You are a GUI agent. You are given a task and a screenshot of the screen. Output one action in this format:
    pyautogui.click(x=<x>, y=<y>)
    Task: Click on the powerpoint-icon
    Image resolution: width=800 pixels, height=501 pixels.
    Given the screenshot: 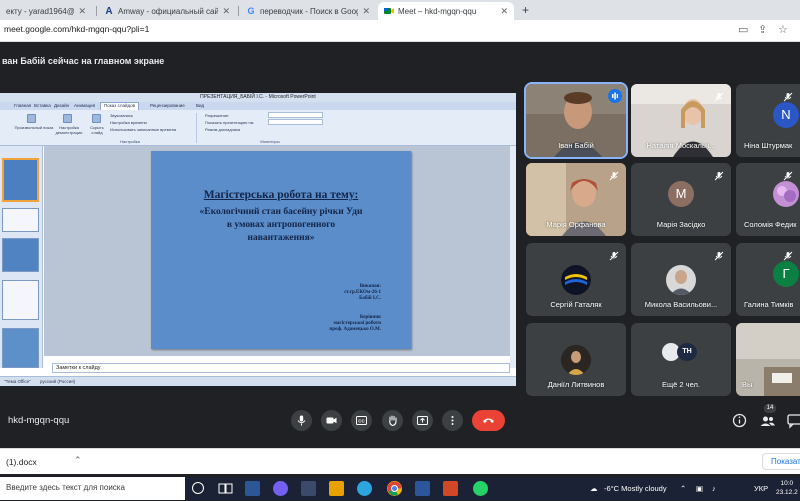 What is the action you would take?
    pyautogui.click(x=450, y=488)
    